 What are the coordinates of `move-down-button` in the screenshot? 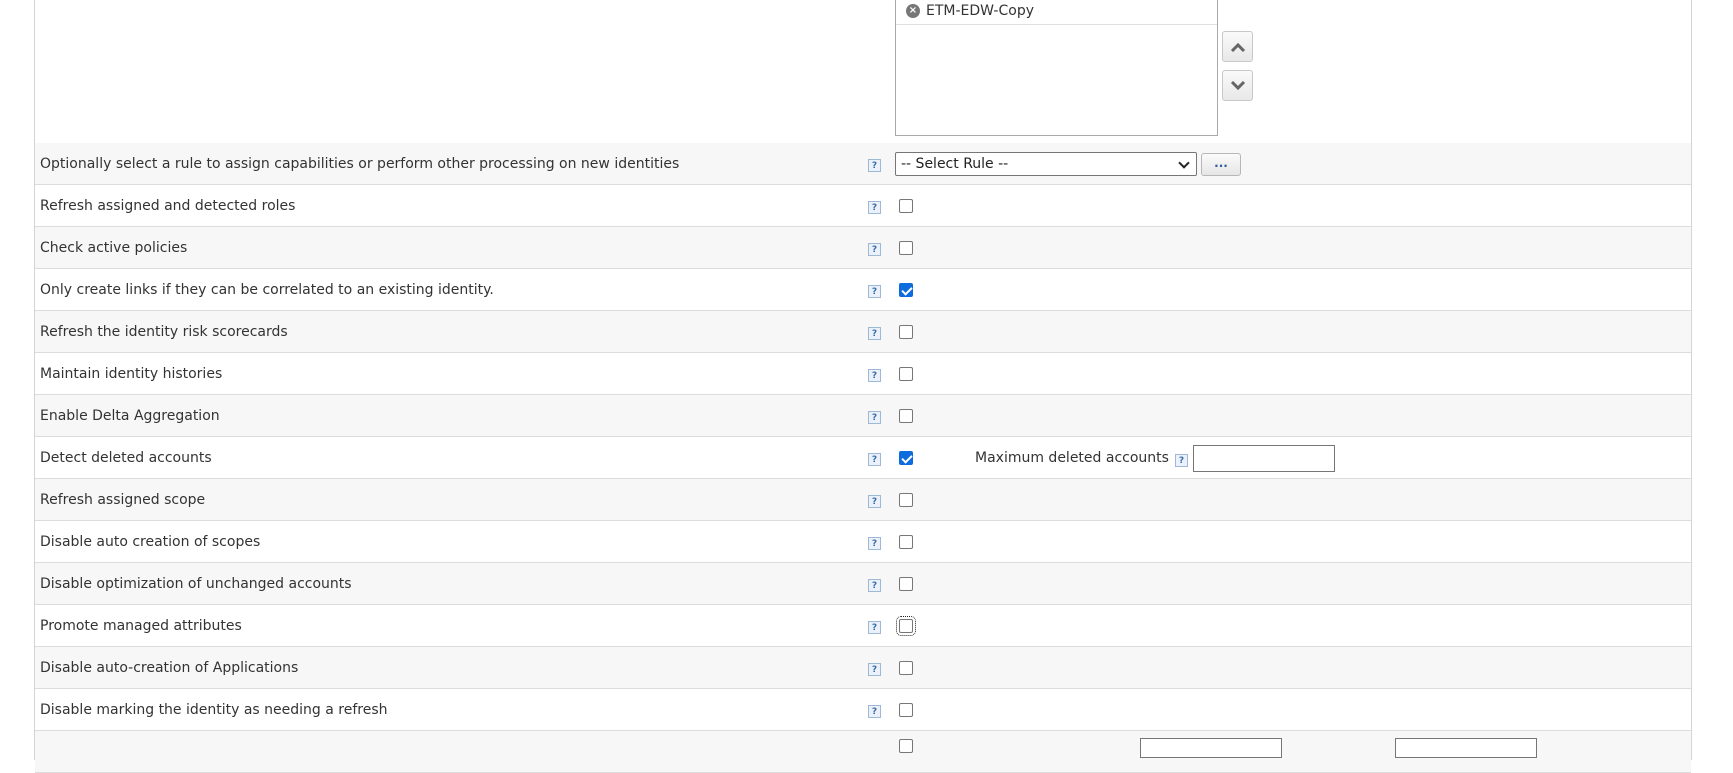 It's located at (1237, 85).